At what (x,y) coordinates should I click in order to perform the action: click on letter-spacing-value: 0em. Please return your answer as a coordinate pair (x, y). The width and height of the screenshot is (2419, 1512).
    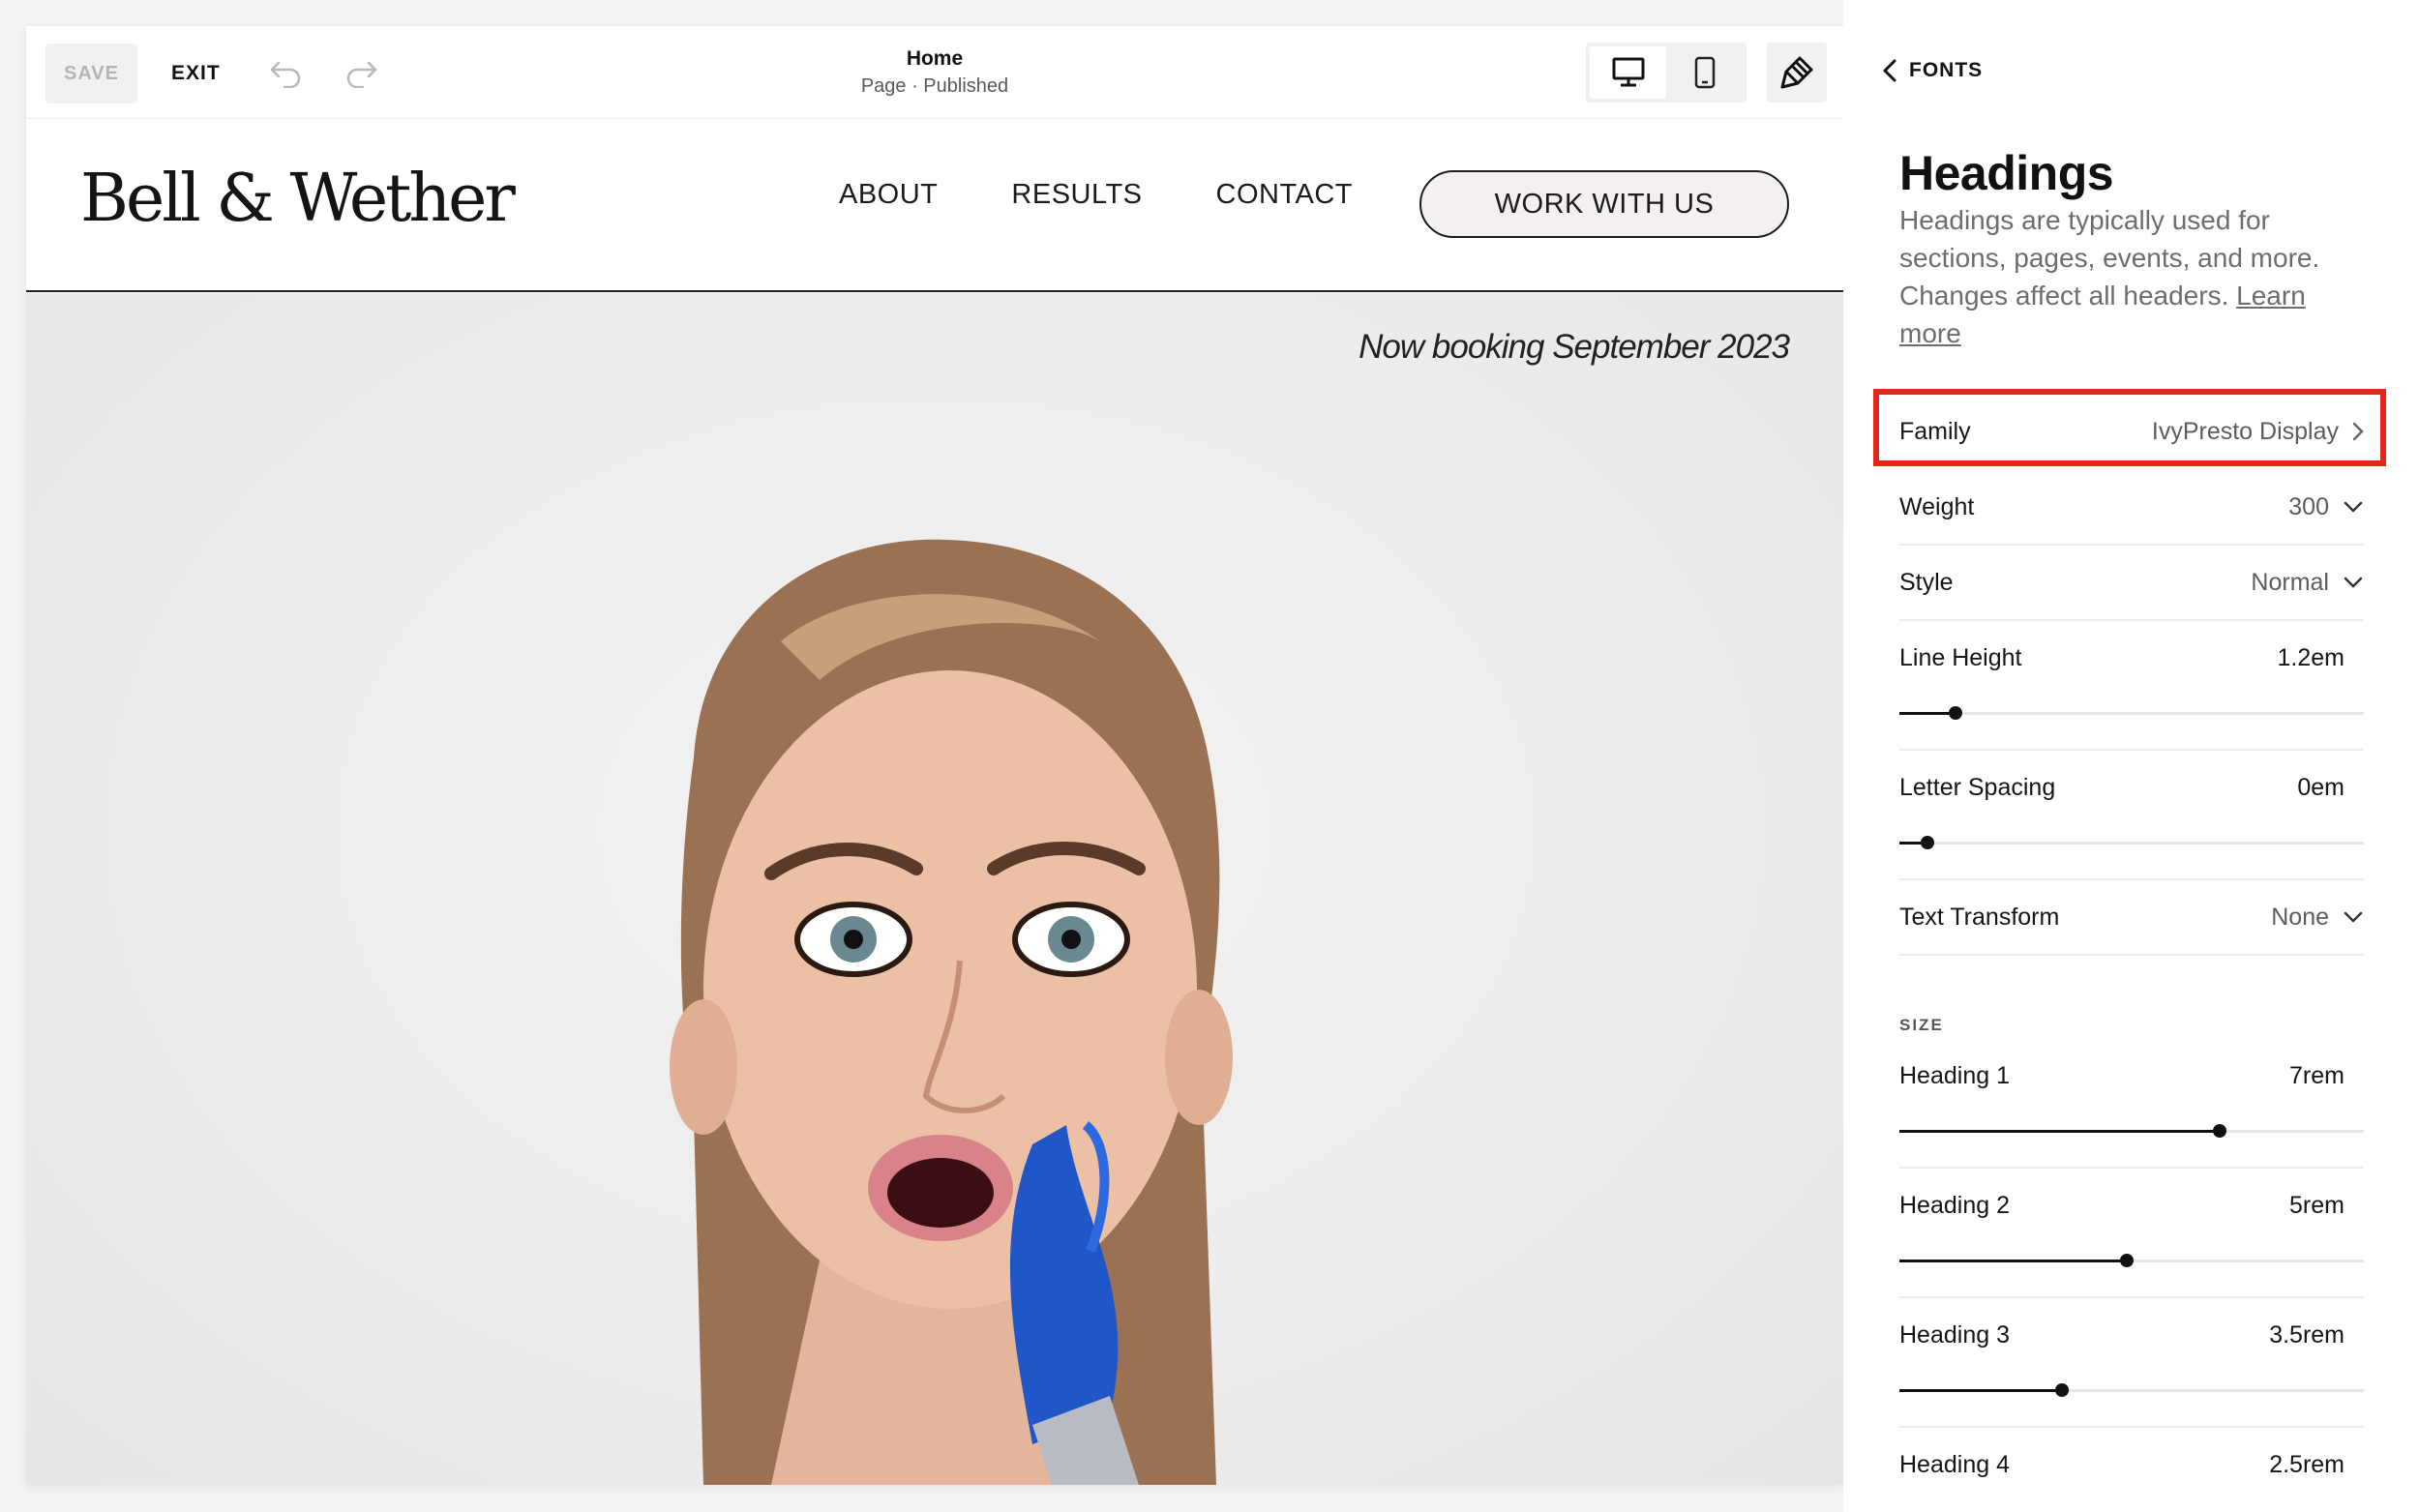
    Looking at the image, I should click on (2320, 787).